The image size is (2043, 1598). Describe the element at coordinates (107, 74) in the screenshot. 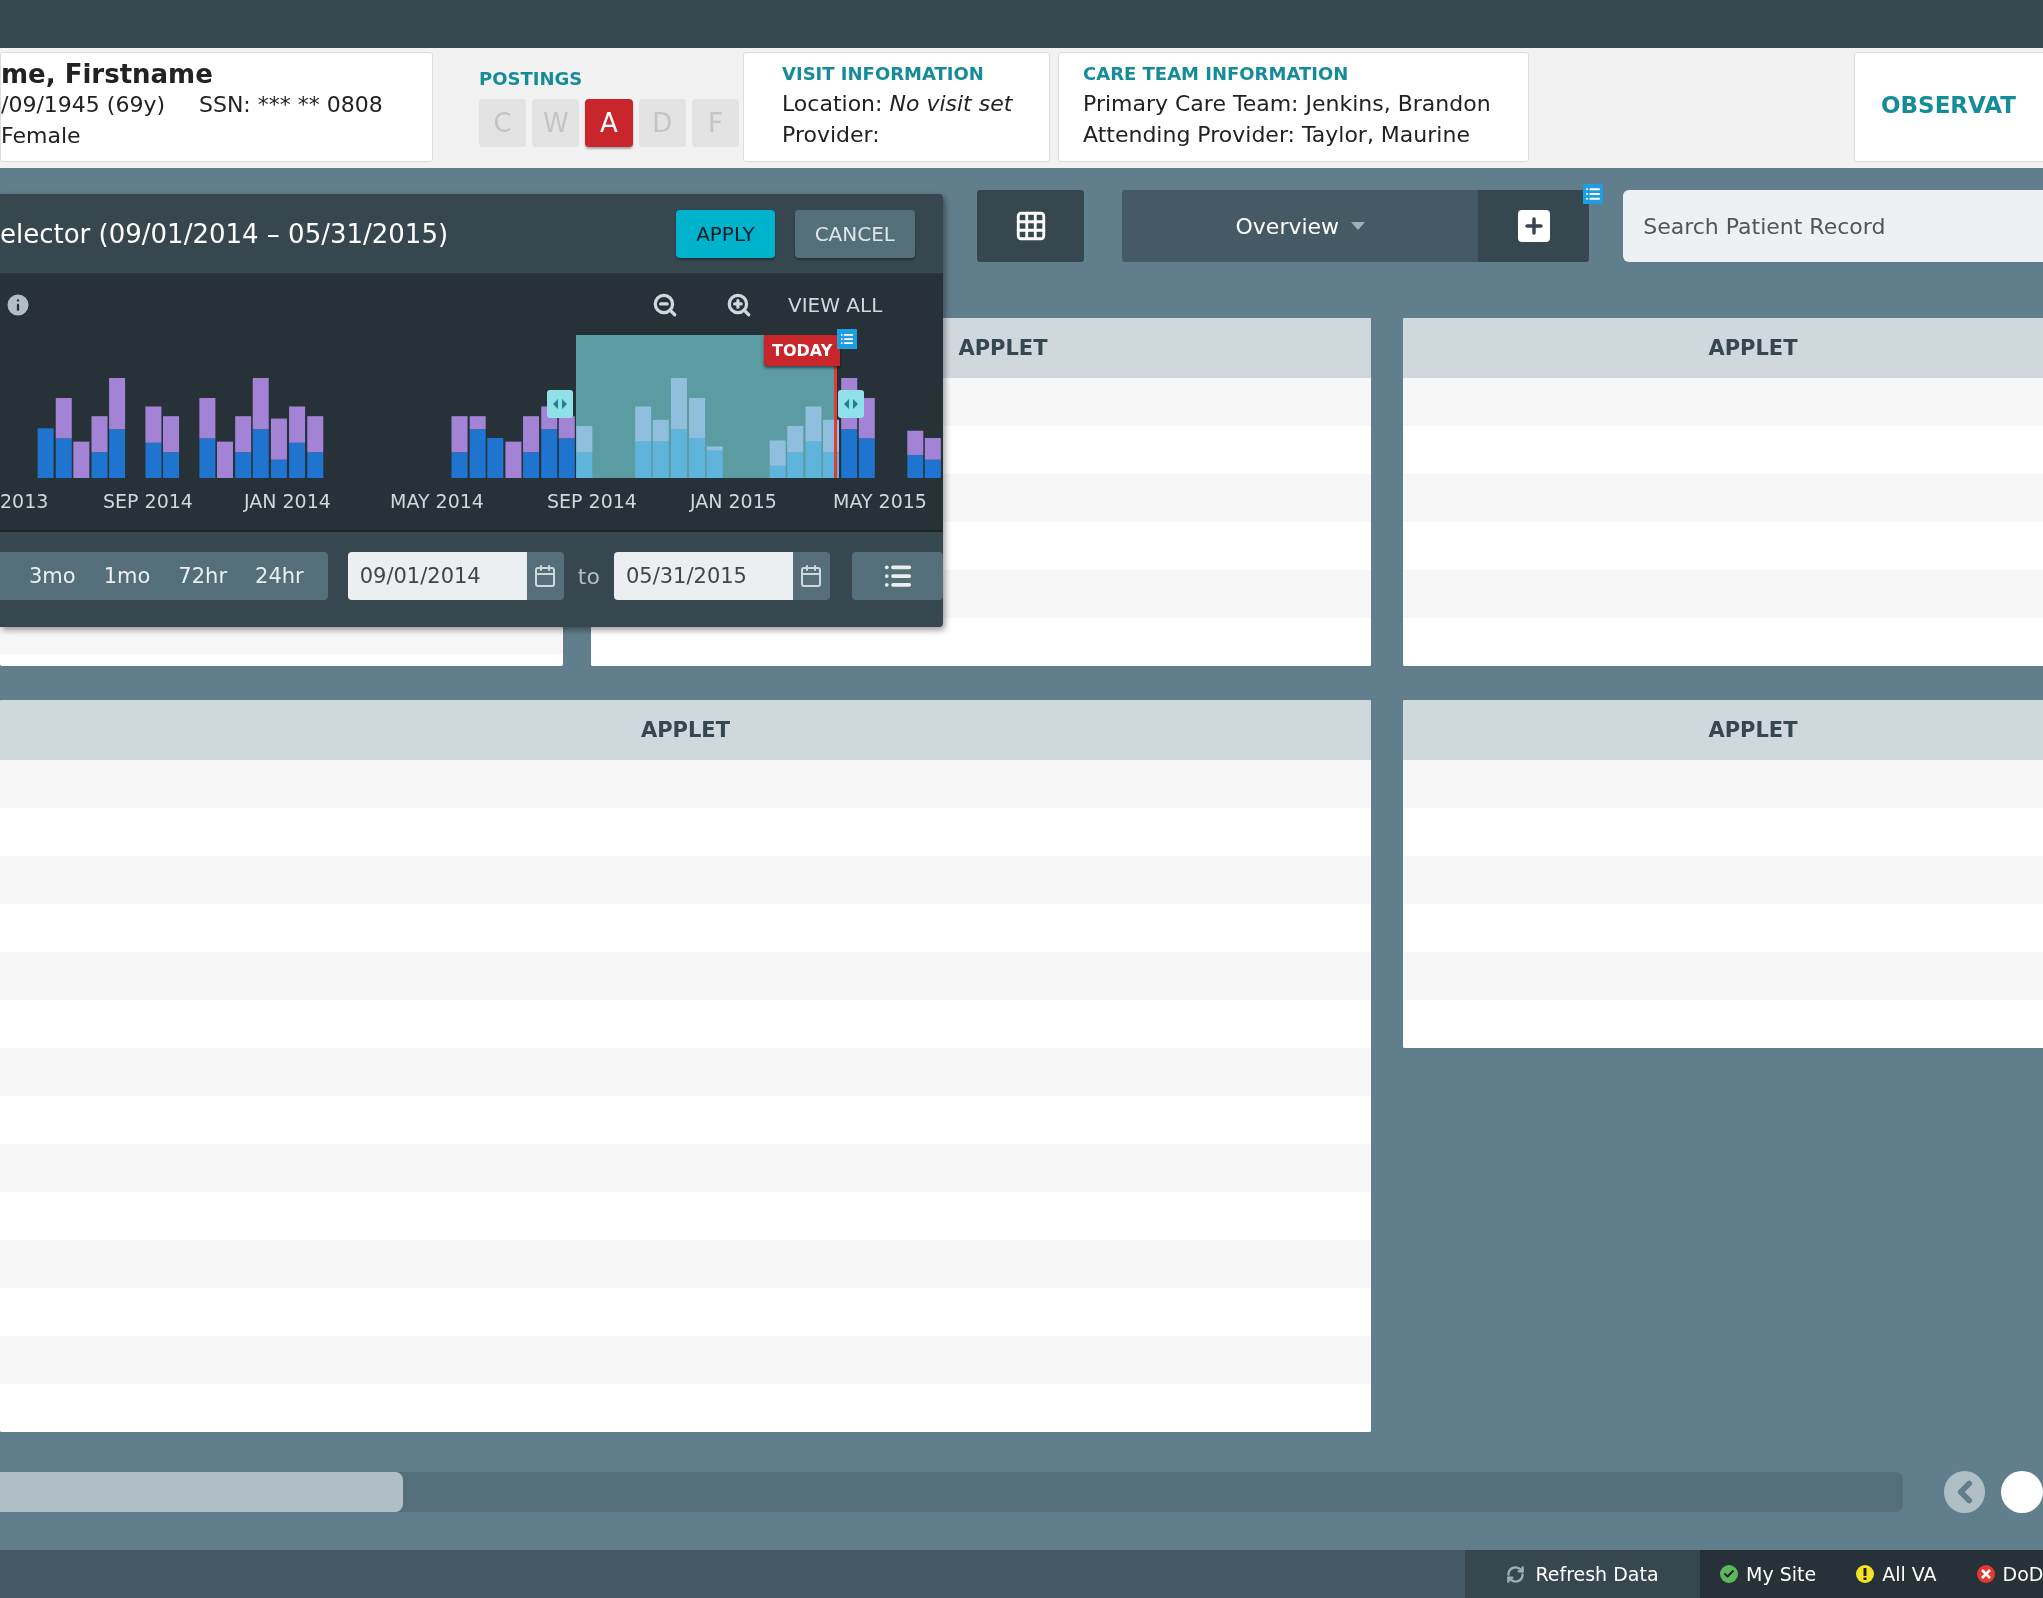

I see `patient-name: me, Firstname` at that location.